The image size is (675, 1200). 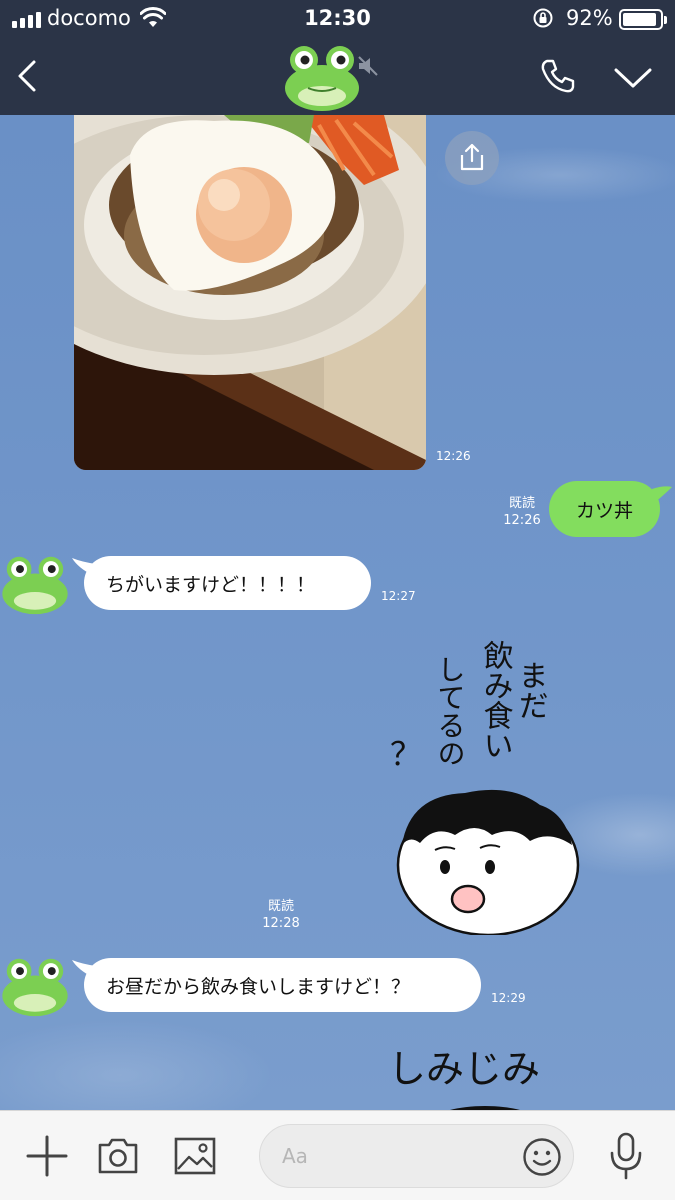 I want to click on mute-icon, so click(x=368, y=66).